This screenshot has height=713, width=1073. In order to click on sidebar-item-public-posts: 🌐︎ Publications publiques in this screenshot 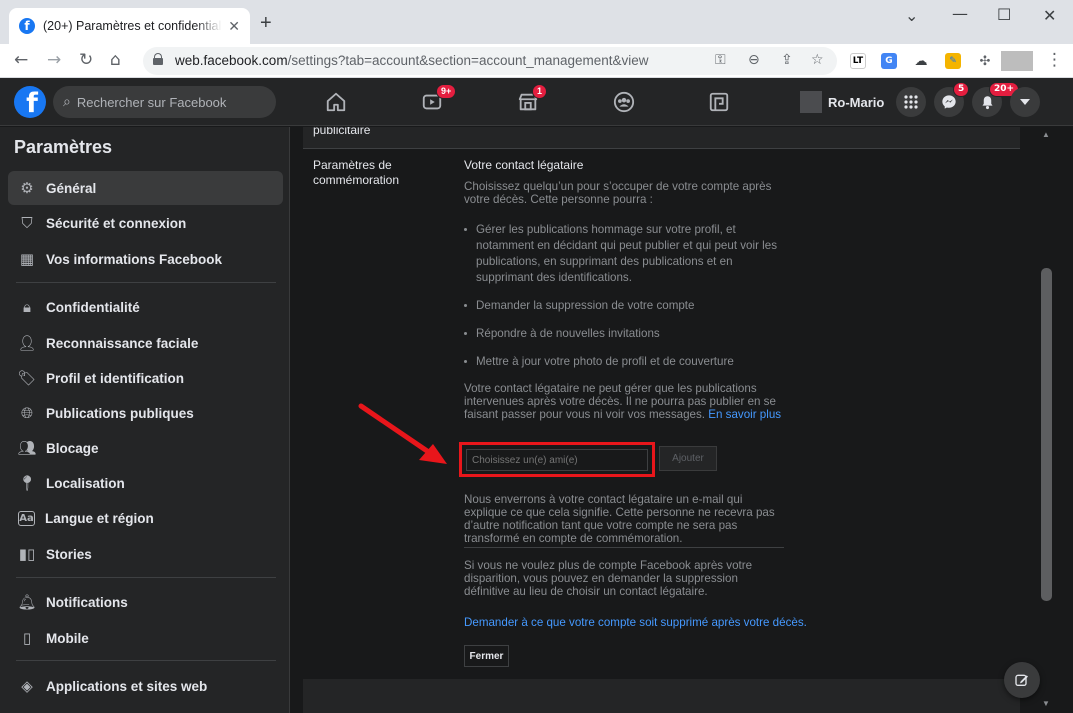, I will do `click(145, 413)`.